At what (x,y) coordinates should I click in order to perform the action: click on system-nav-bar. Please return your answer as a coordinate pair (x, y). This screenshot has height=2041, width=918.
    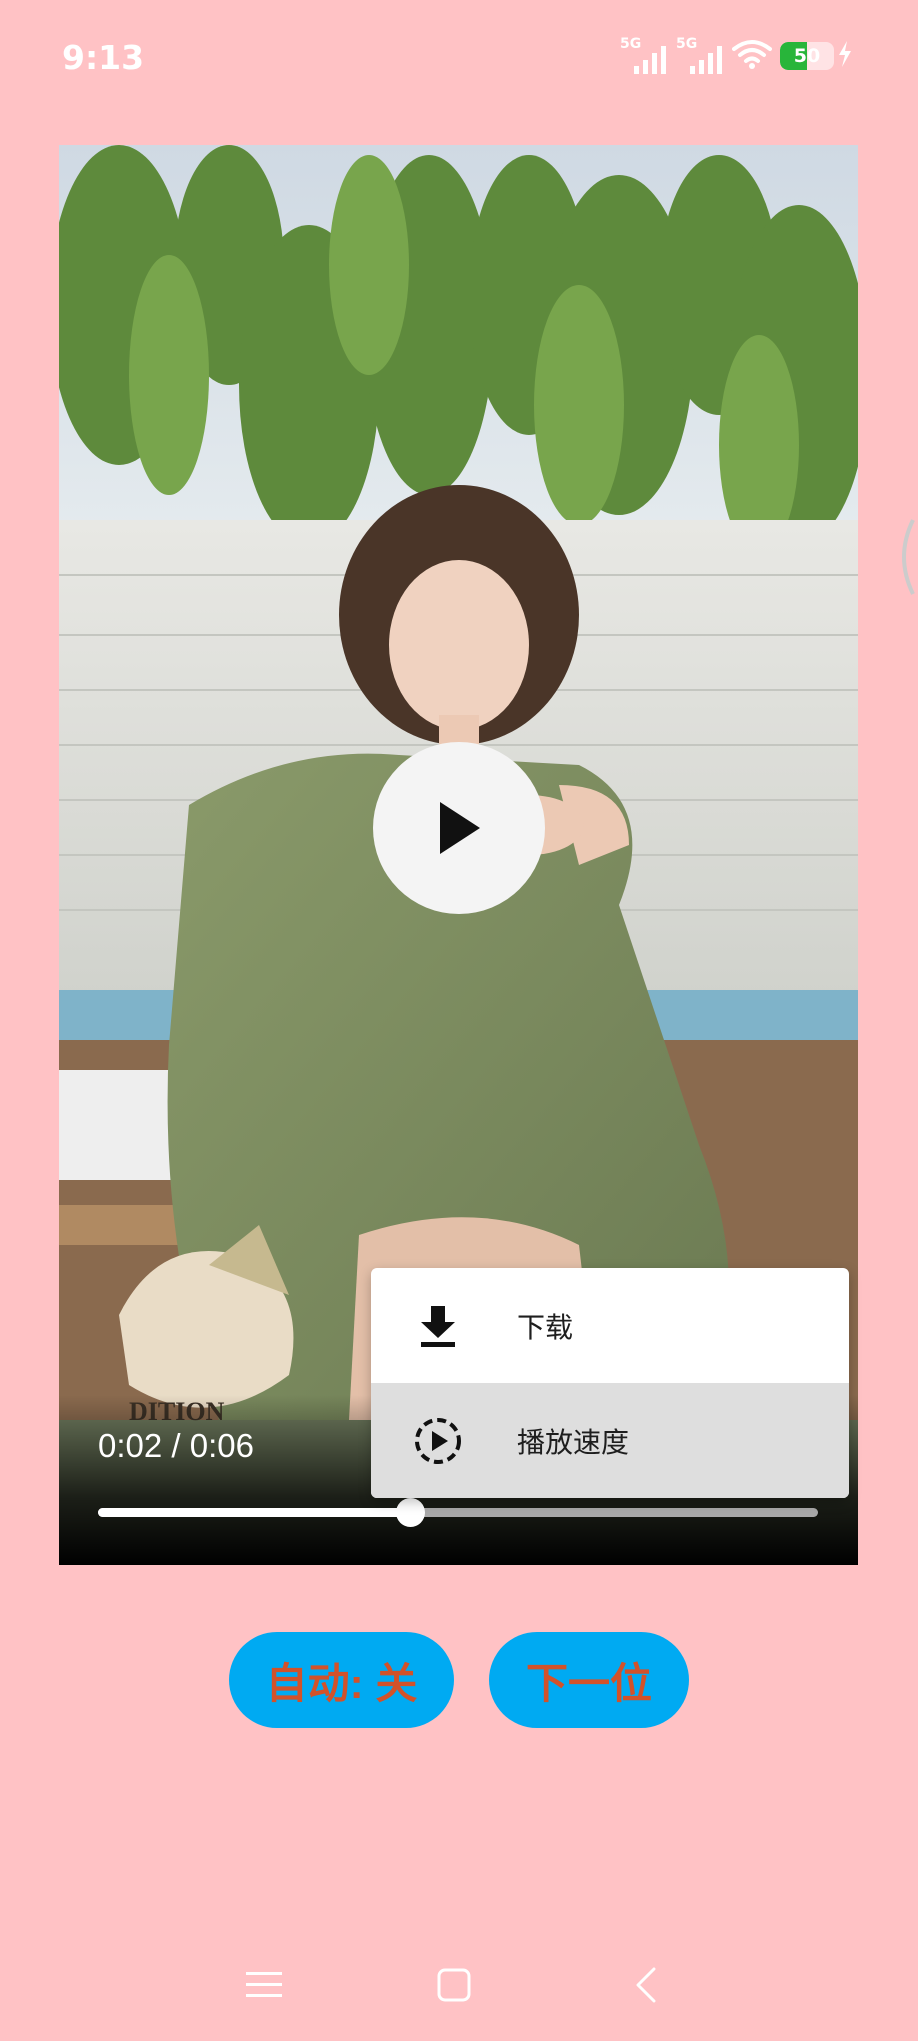
    Looking at the image, I should click on (459, 1985).